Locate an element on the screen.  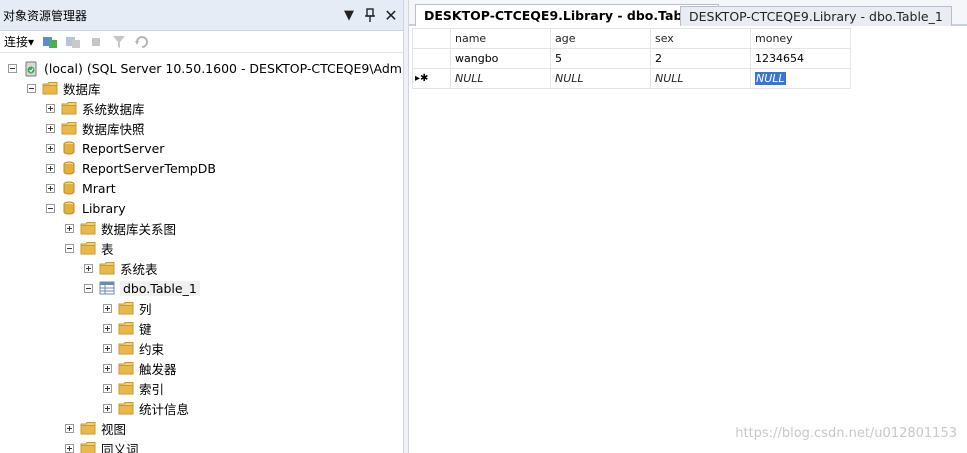
tree-node-dbo-table-1: dbo.Table_1 is located at coordinates (201, 288).